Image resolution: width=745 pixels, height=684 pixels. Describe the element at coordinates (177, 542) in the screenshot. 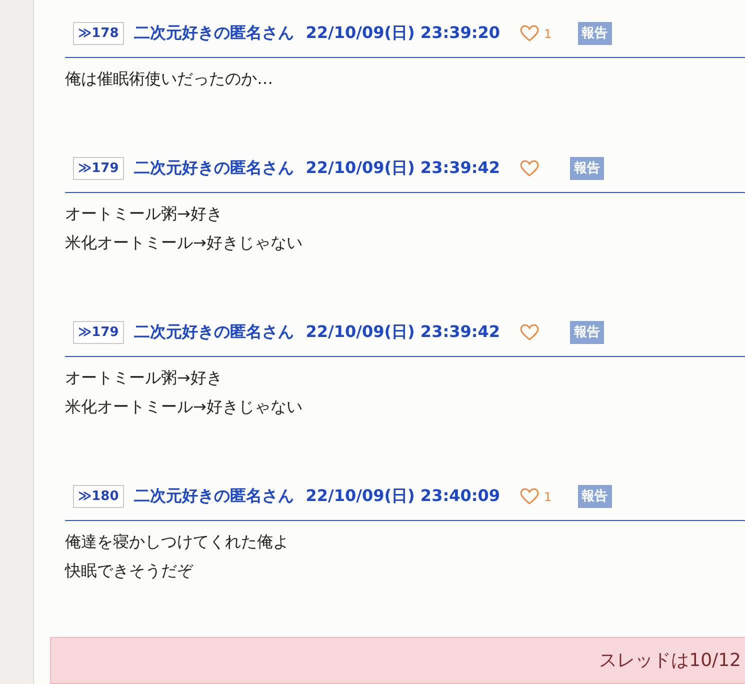

I see `post-text: 俺達を寝かしつけてくれた俺よ` at that location.